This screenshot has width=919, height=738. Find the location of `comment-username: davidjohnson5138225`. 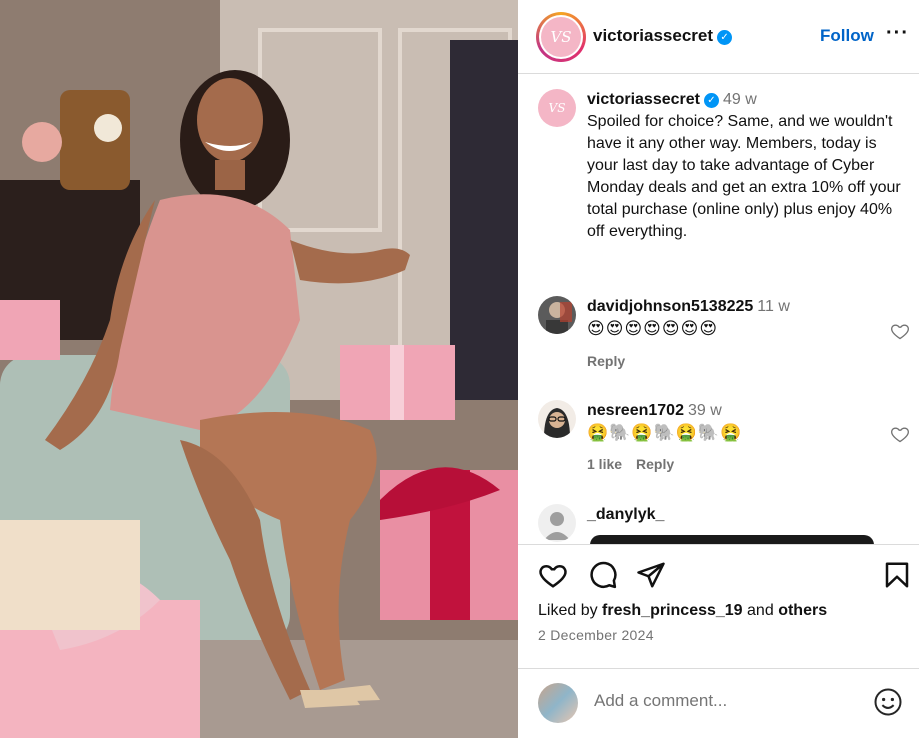

comment-username: davidjohnson5138225 is located at coordinates (670, 306).